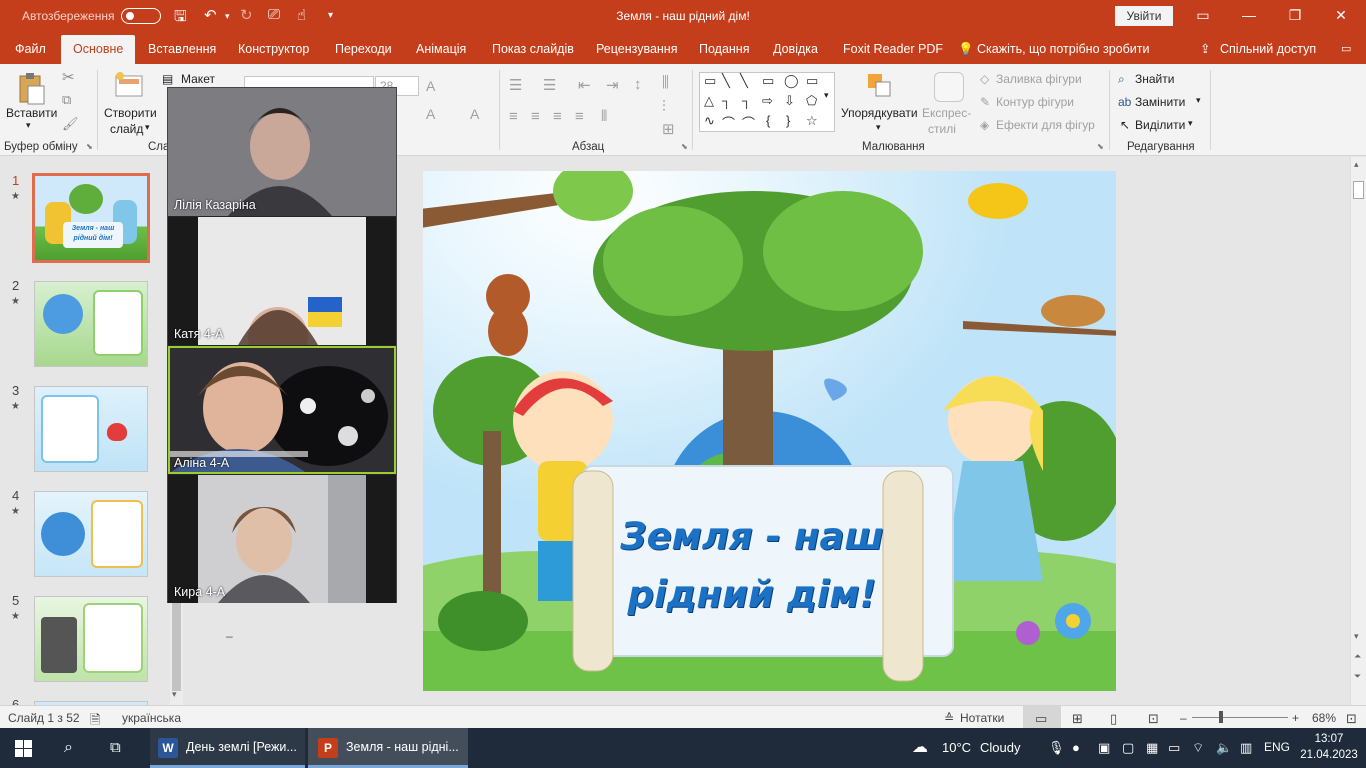  What do you see at coordinates (984, 79) in the screenshot?
I see `shape-fill-icon: ◇` at bounding box center [984, 79].